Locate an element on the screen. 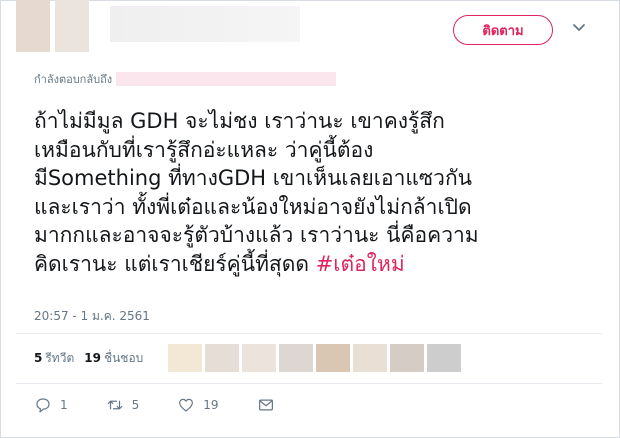  speech-bubble-icon is located at coordinates (43, 405).